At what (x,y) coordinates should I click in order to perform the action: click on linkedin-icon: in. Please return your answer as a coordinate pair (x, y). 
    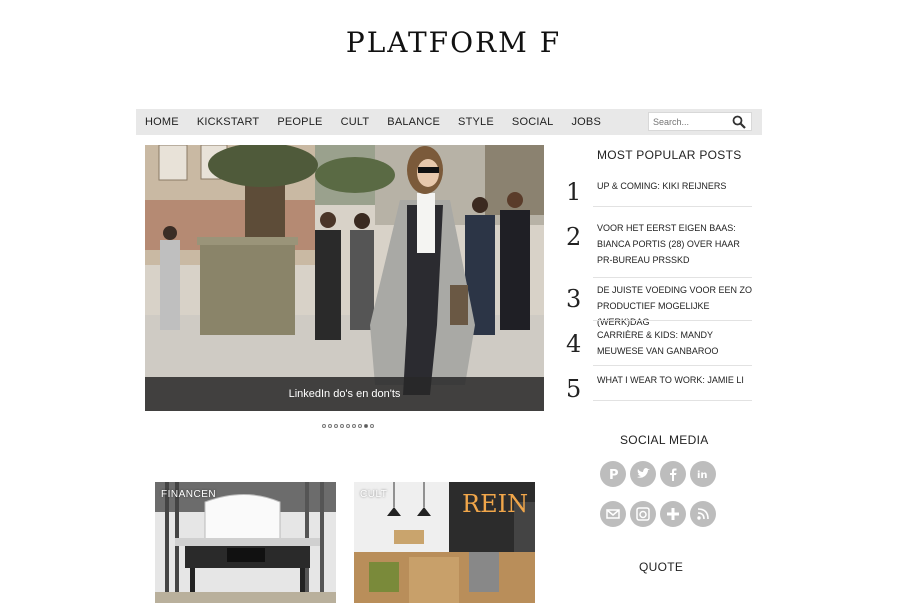
    Looking at the image, I should click on (703, 474).